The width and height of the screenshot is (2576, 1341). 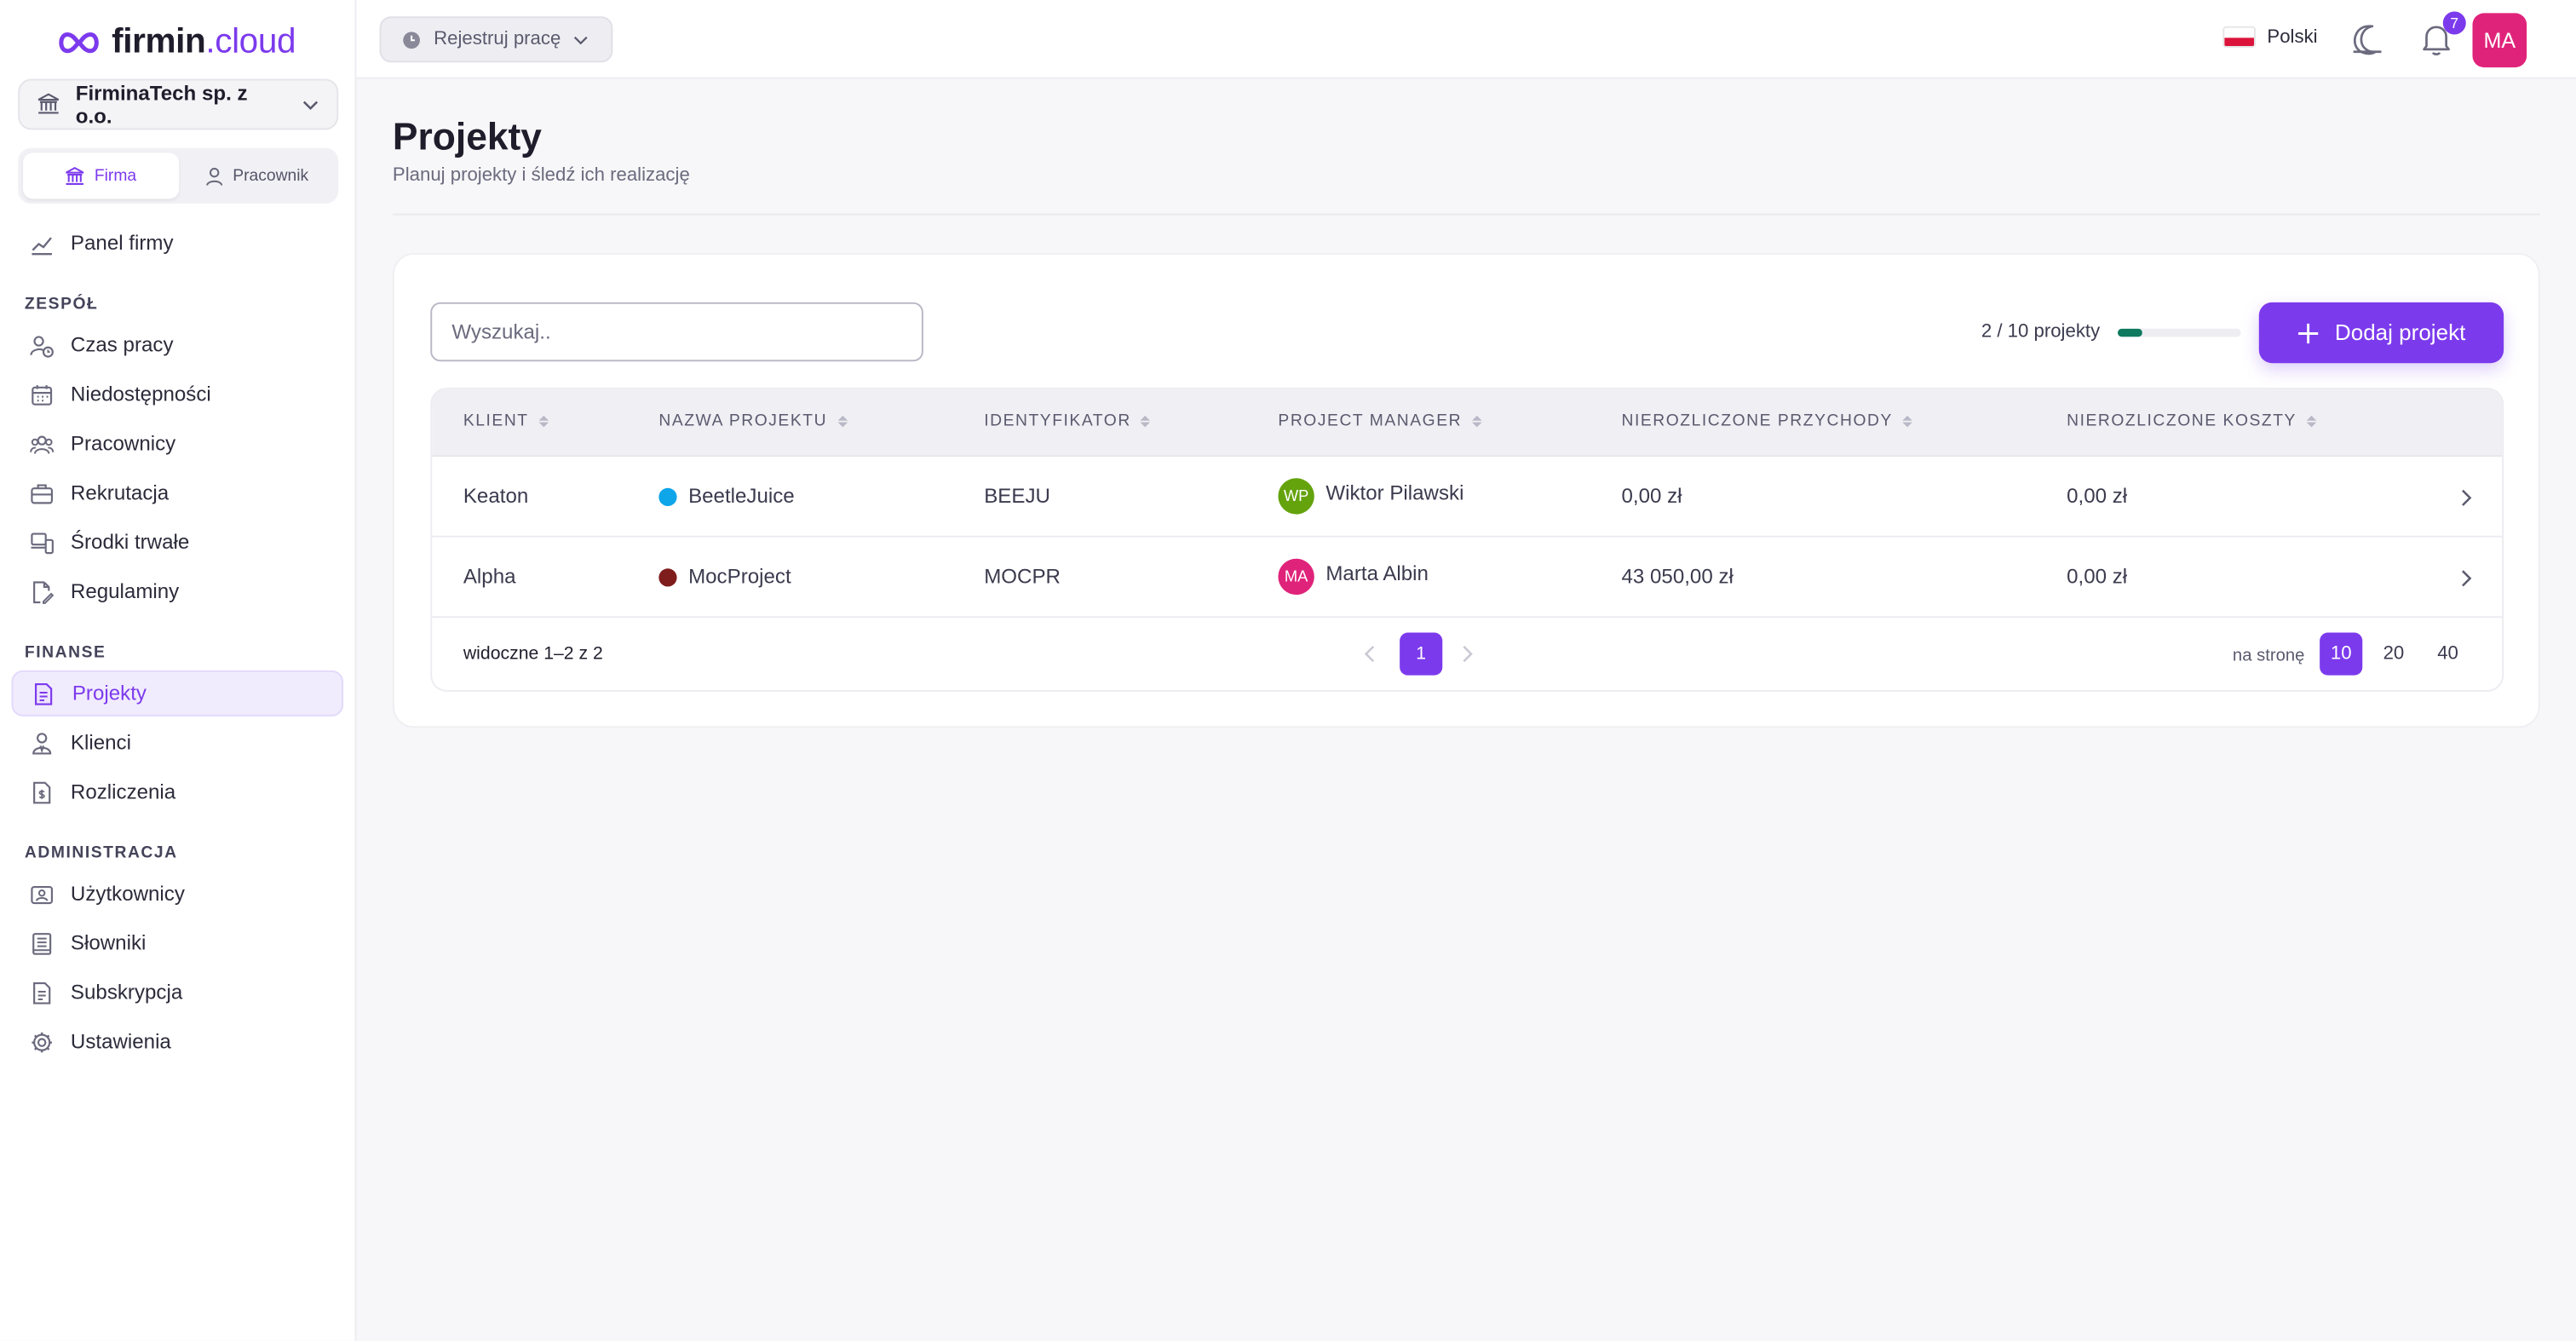 What do you see at coordinates (496, 422) in the screenshot?
I see `column-label: KLIENT` at bounding box center [496, 422].